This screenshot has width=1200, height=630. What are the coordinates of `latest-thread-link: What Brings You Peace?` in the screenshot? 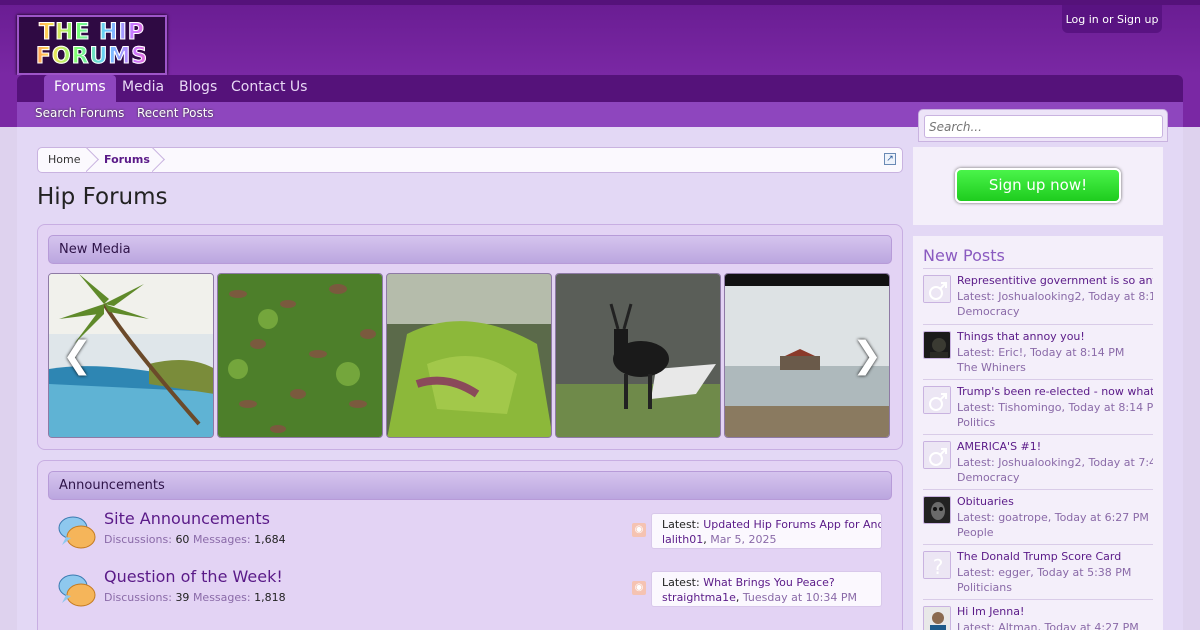 It's located at (769, 582).